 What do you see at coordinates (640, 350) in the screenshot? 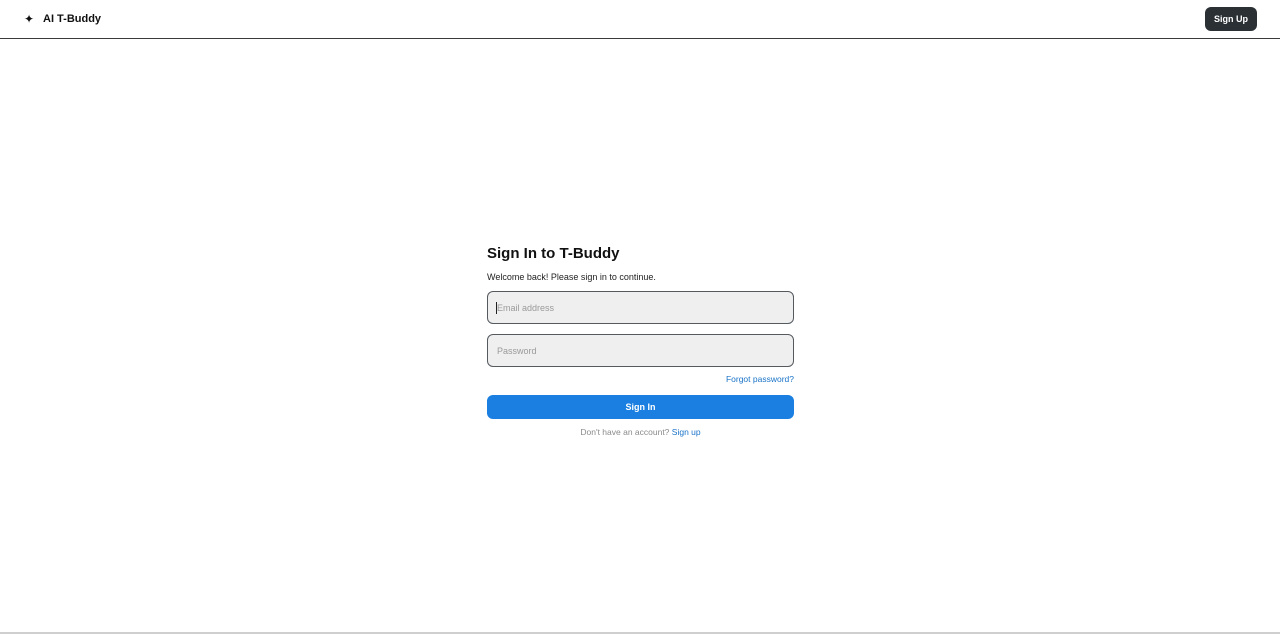
I see `password-field` at bounding box center [640, 350].